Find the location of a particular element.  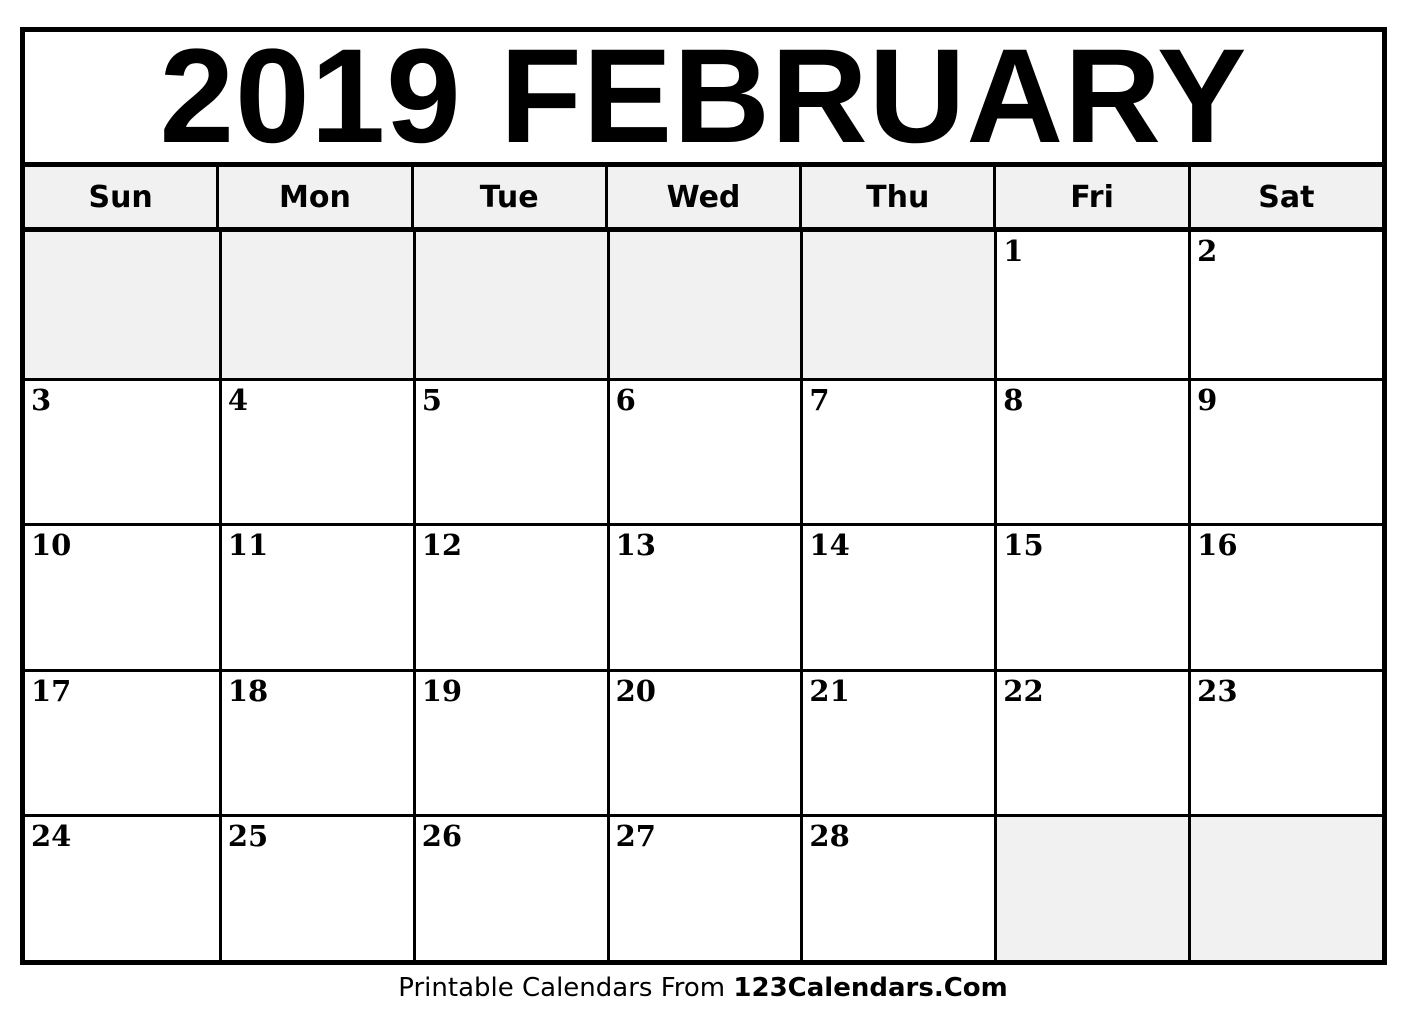

day-cell: 28 is located at coordinates (897, 887).